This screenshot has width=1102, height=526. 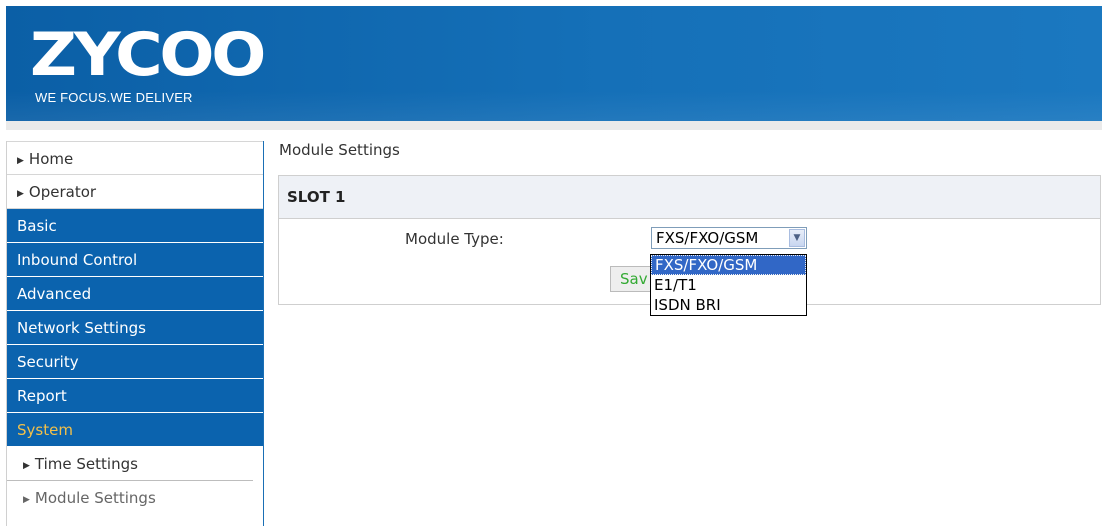 What do you see at coordinates (37, 226) in the screenshot?
I see `sidebar-item-label: Basic` at bounding box center [37, 226].